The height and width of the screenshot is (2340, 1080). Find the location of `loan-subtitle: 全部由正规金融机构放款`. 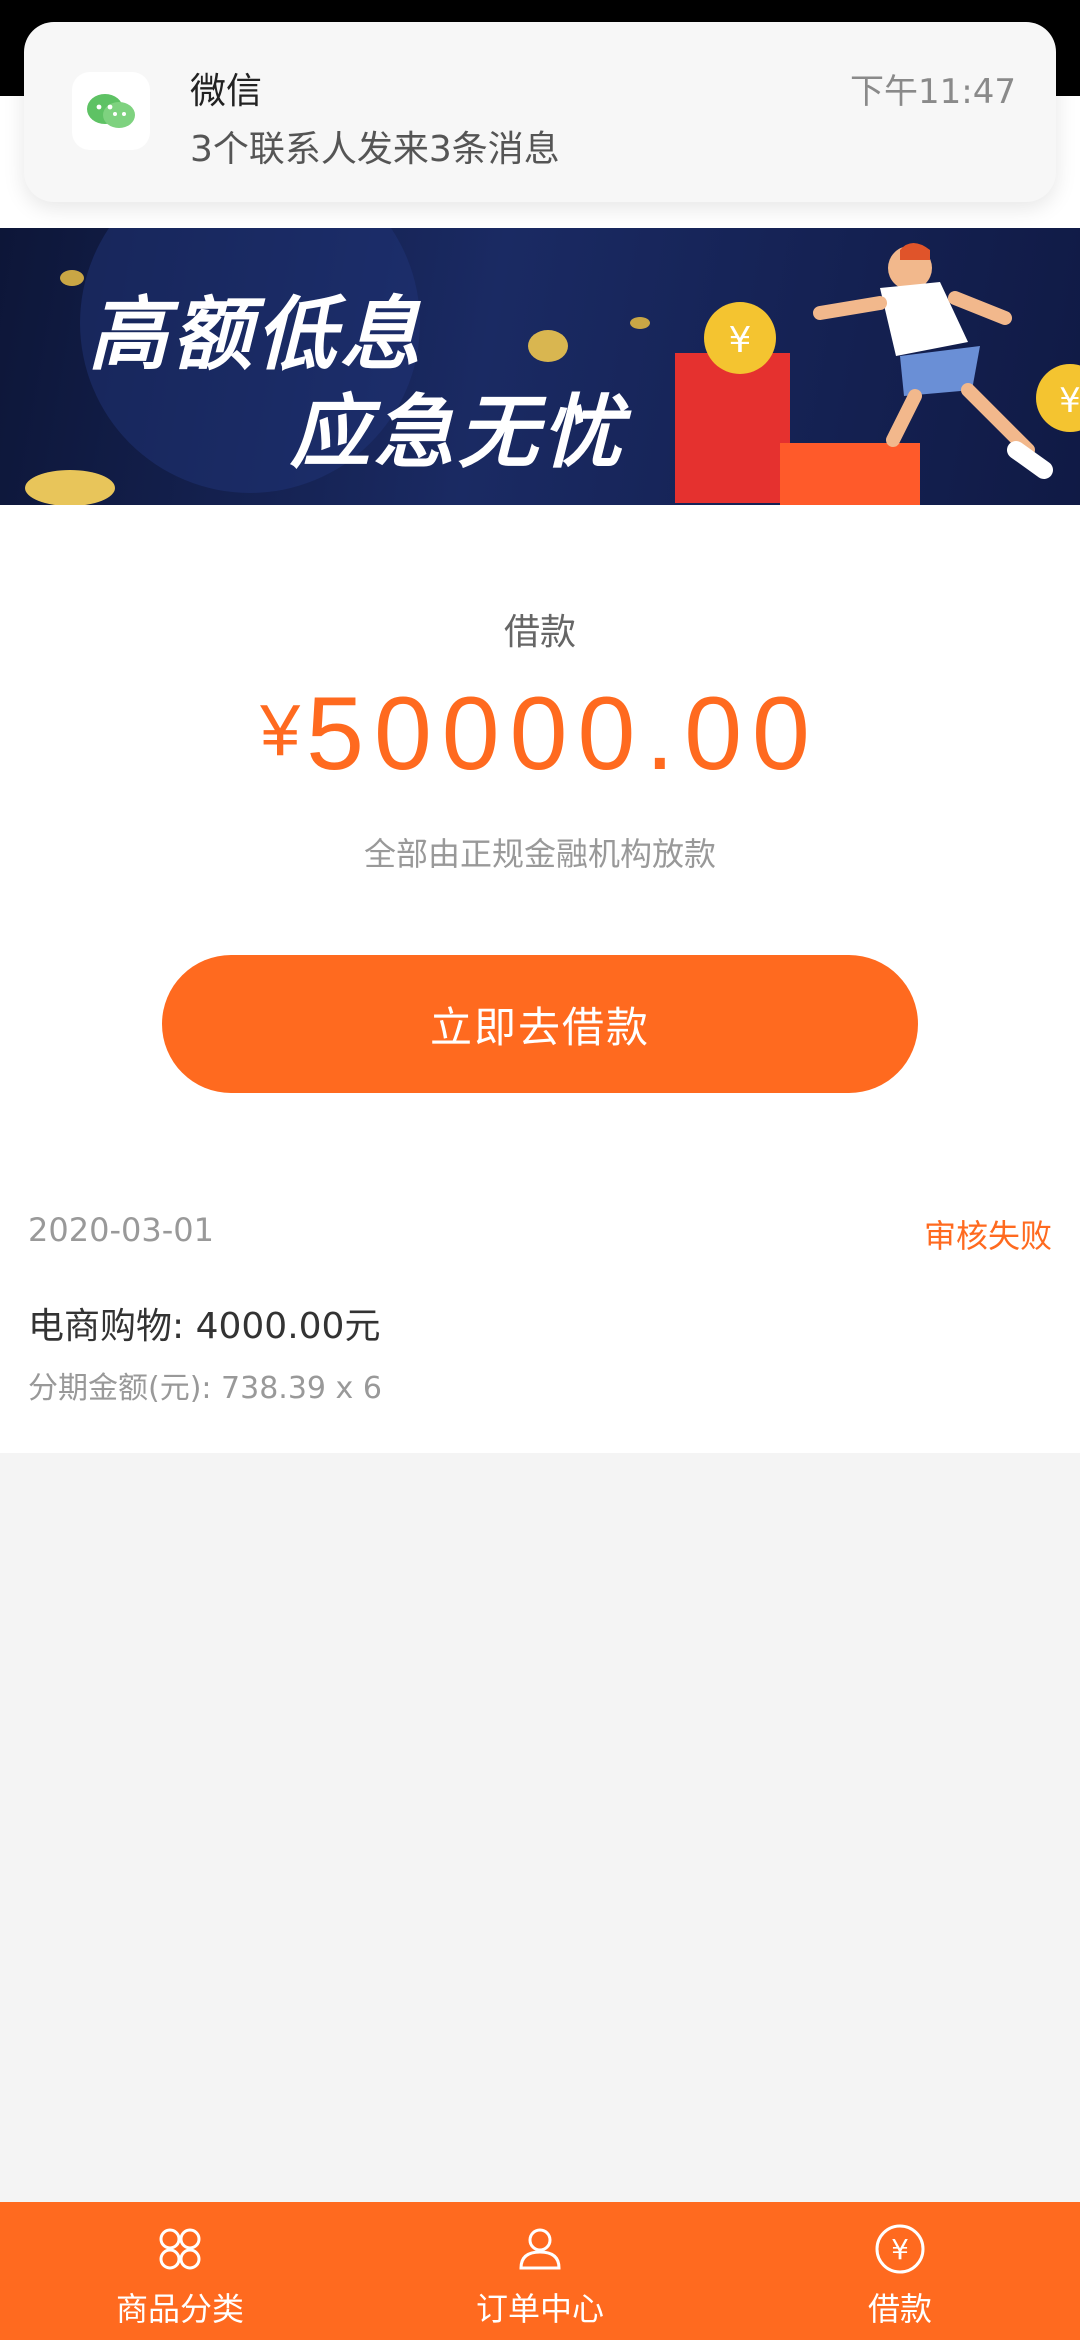

loan-subtitle: 全部由正规金融机构放款 is located at coordinates (539, 854).